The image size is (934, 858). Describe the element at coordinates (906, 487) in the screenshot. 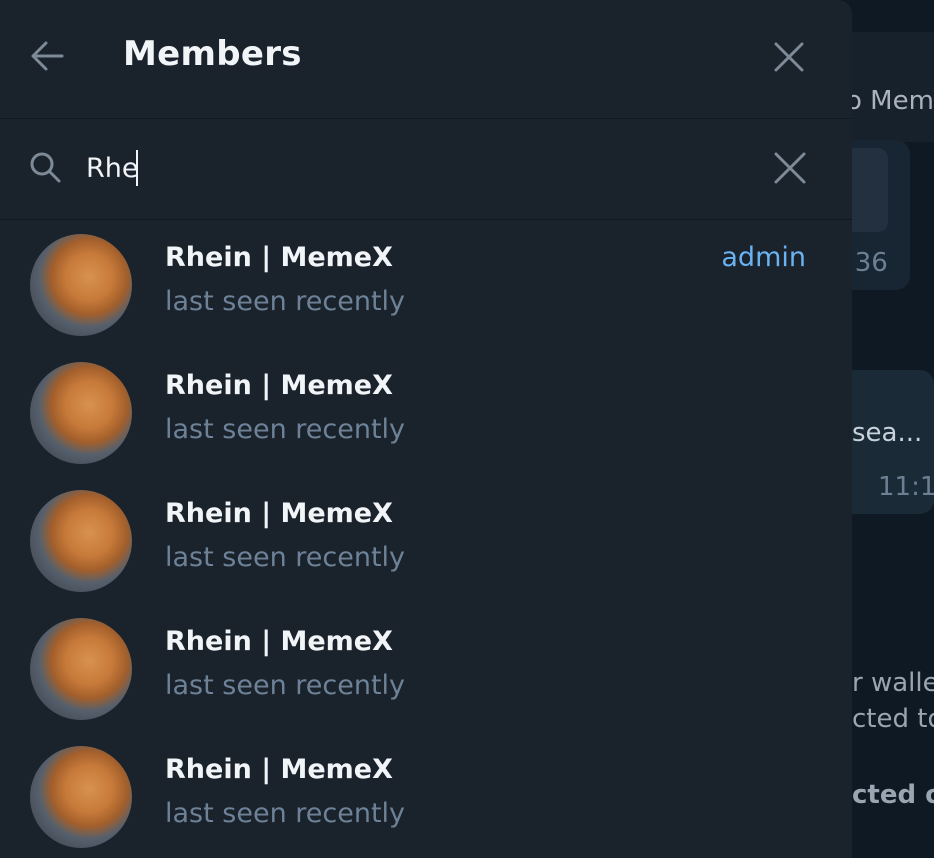

I see `chat-message-time: 11:1` at that location.